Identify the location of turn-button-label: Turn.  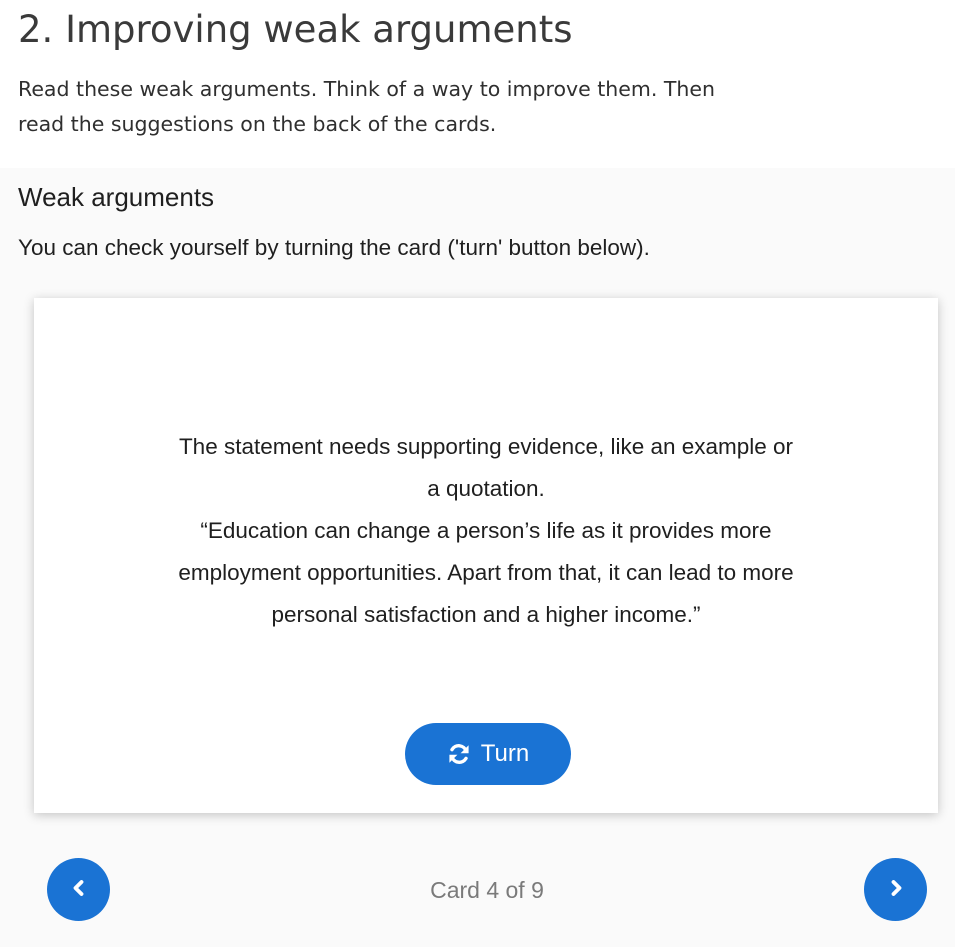
(505, 753).